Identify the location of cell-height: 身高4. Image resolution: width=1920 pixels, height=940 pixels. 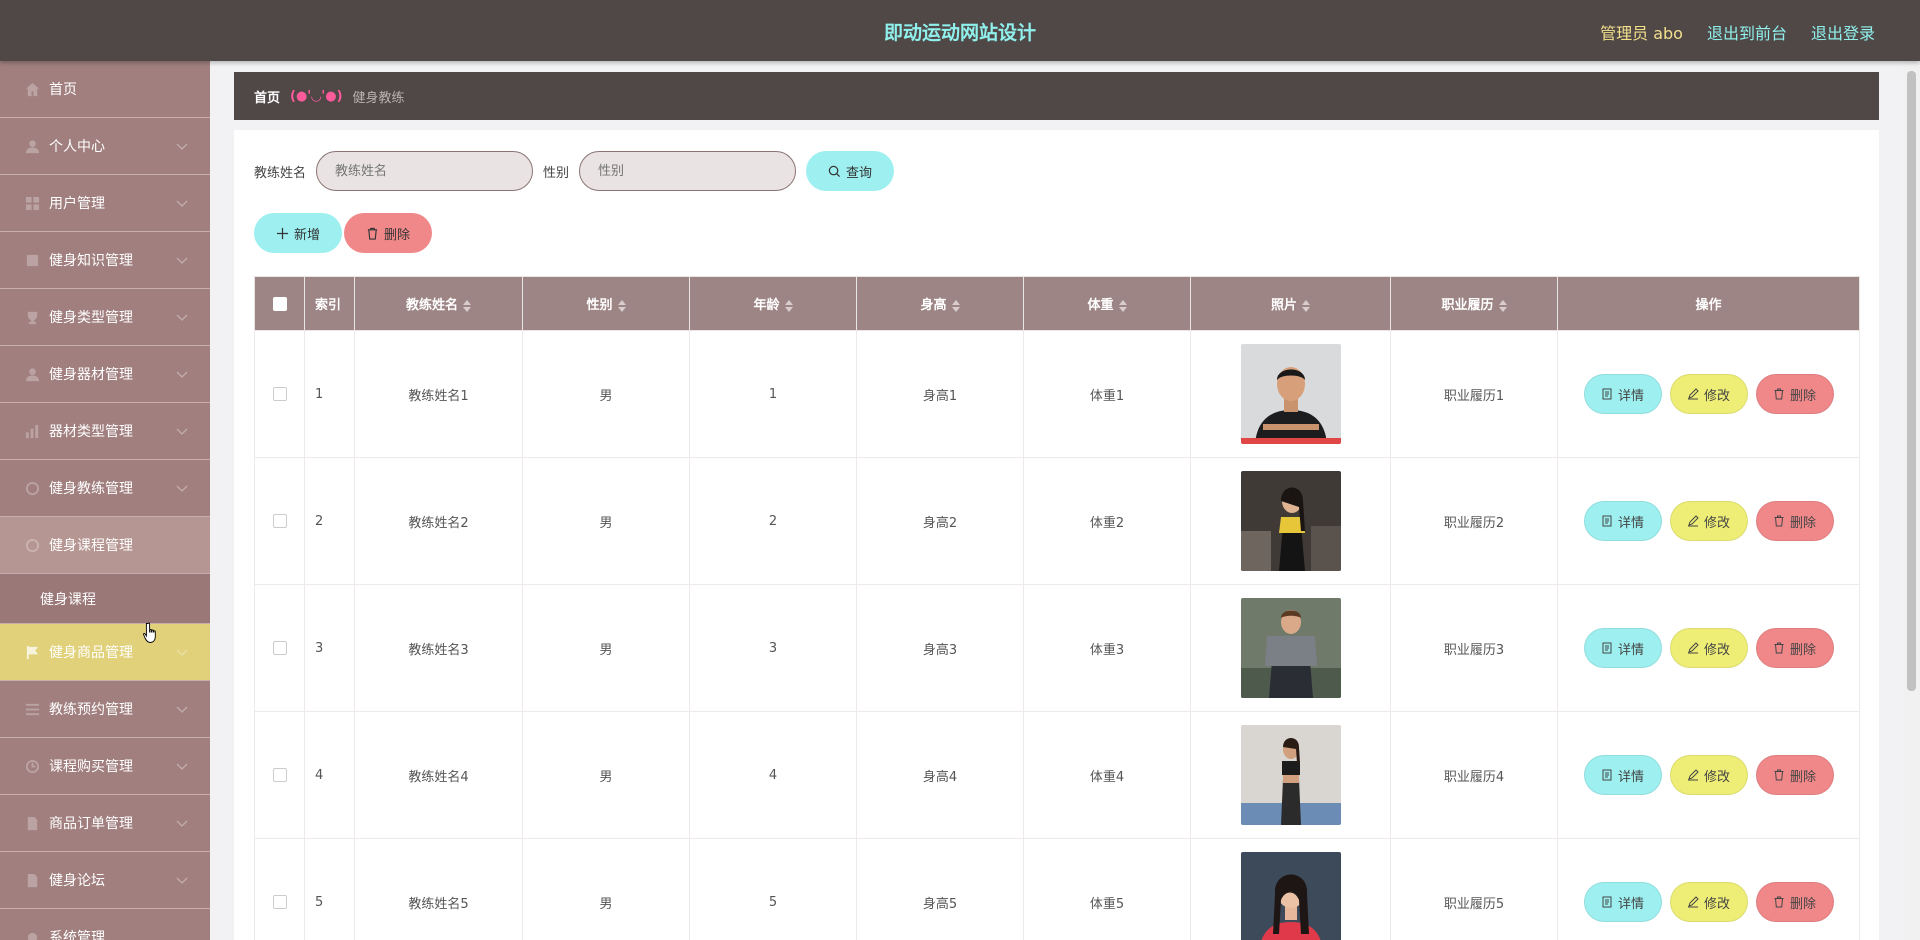
(940, 775).